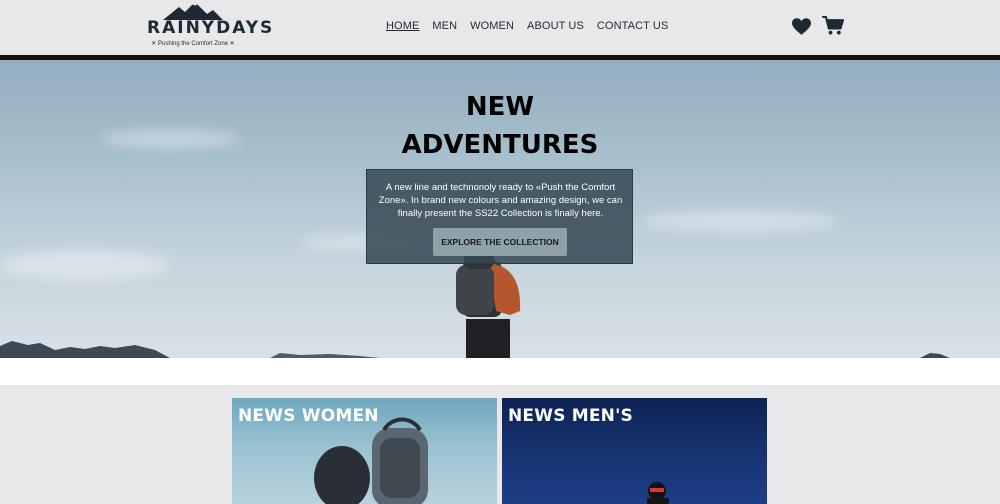 This screenshot has height=504, width=1000. What do you see at coordinates (308, 416) in the screenshot?
I see `news-women-title: NEWS WOMEN` at bounding box center [308, 416].